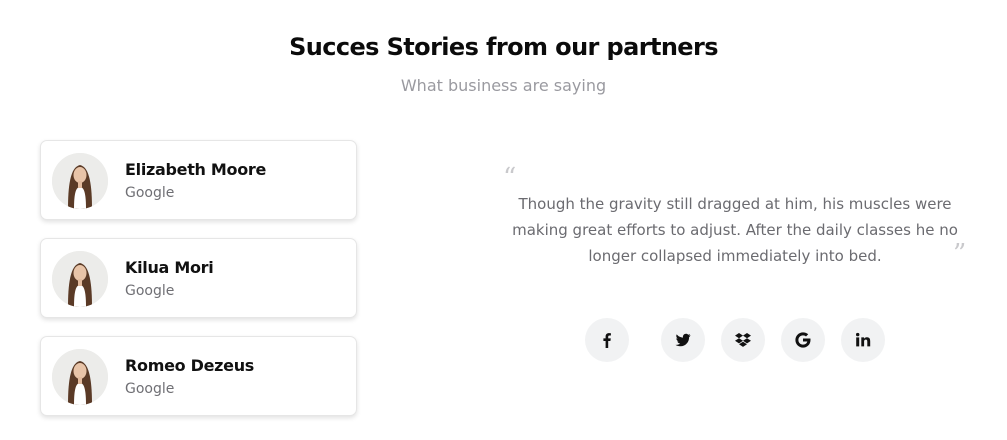 The width and height of the screenshot is (1007, 440). What do you see at coordinates (198, 180) in the screenshot?
I see `testimonial-card-elizabeth-moore: Elizabeth Moore Google` at bounding box center [198, 180].